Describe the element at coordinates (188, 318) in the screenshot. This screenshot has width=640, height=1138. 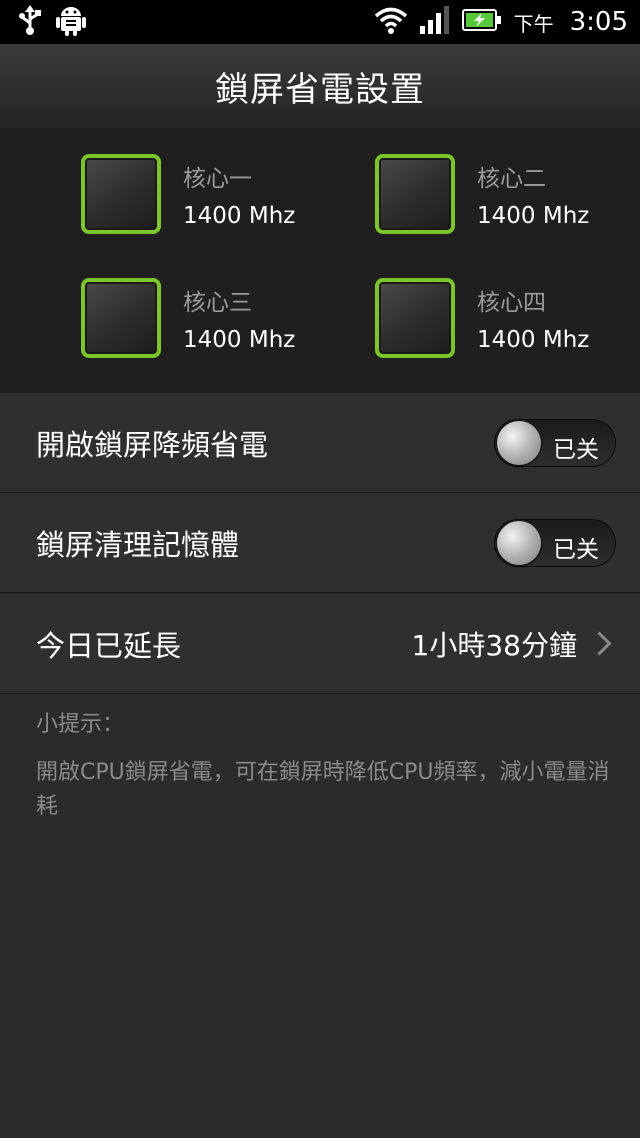
I see `core-3: 核心三 1400 Mhz` at that location.